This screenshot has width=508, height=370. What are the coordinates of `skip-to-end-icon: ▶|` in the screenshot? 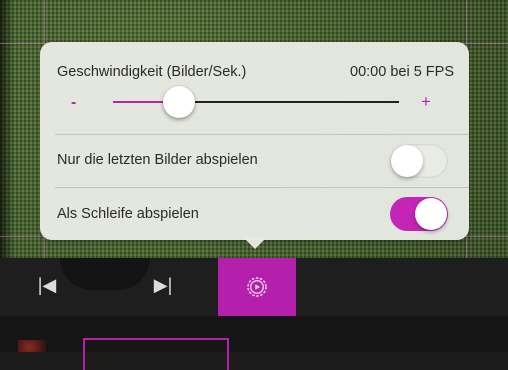 It's located at (163, 285).